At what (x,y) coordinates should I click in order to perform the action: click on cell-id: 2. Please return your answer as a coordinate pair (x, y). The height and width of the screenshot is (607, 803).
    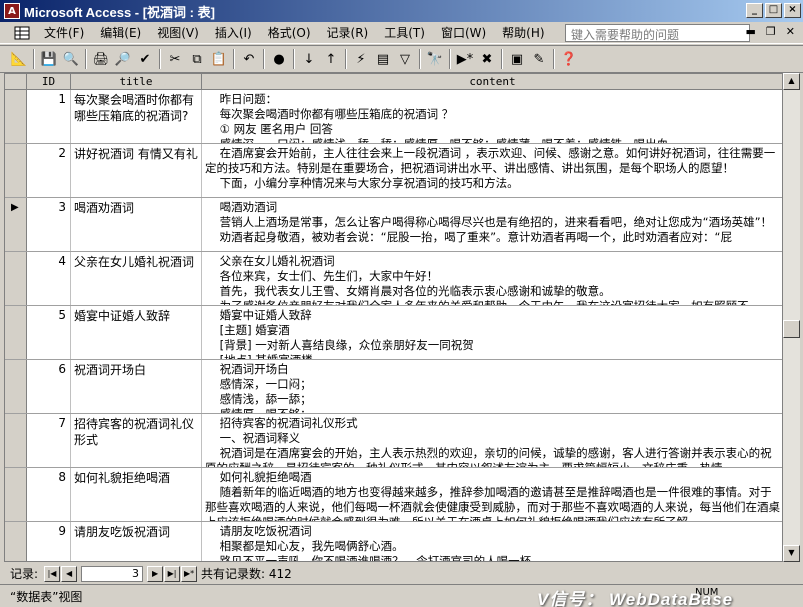
    Looking at the image, I should click on (49, 170).